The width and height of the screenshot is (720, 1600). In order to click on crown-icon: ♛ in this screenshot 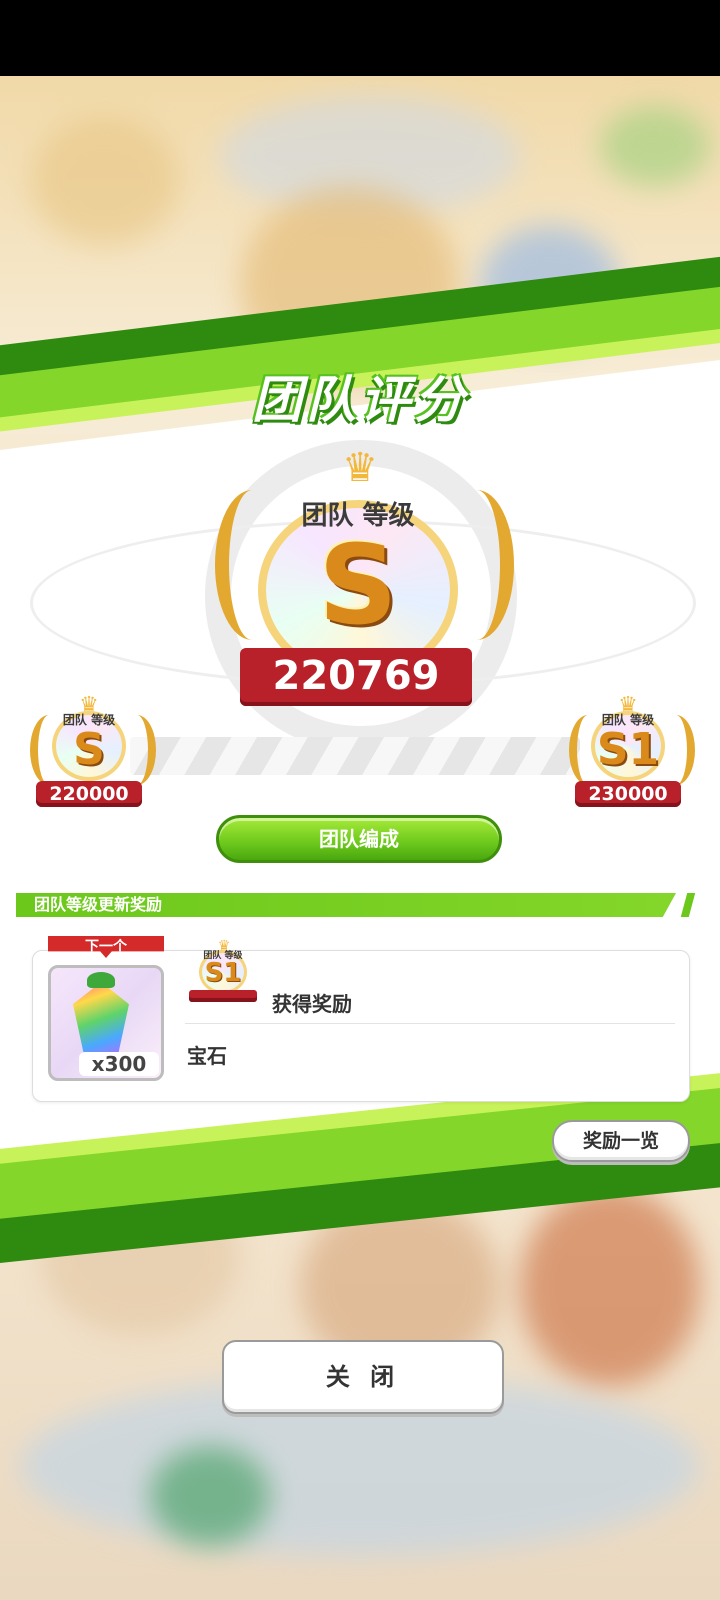, I will do `click(360, 468)`.